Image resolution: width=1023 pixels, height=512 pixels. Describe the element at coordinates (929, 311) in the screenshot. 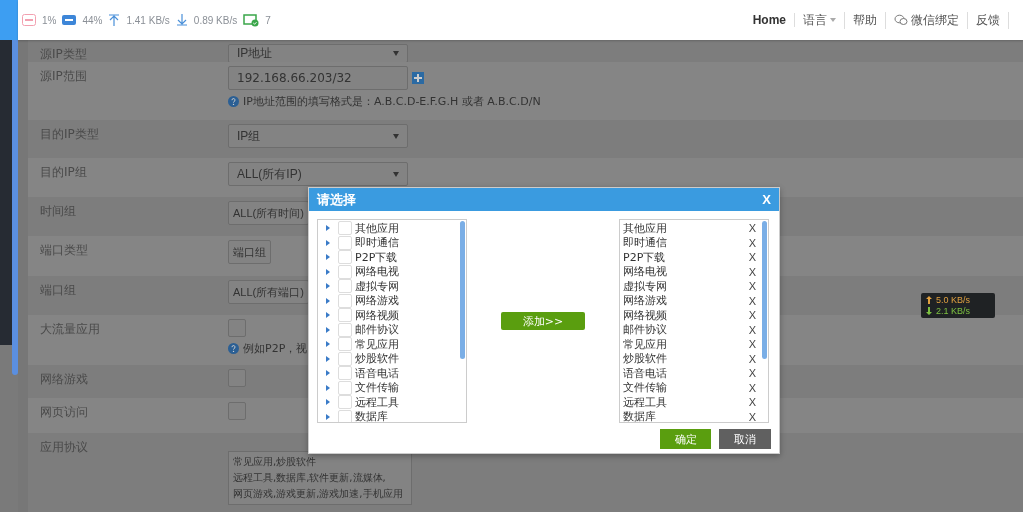

I see `down-arrow-icon` at that location.